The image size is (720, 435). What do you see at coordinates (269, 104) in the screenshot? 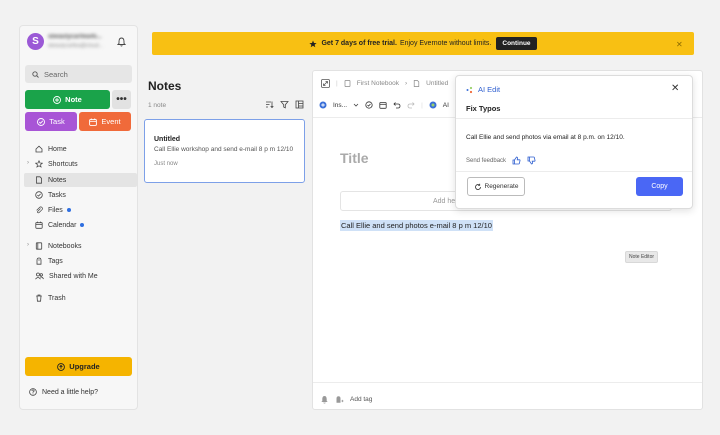
I see `sort-icon` at bounding box center [269, 104].